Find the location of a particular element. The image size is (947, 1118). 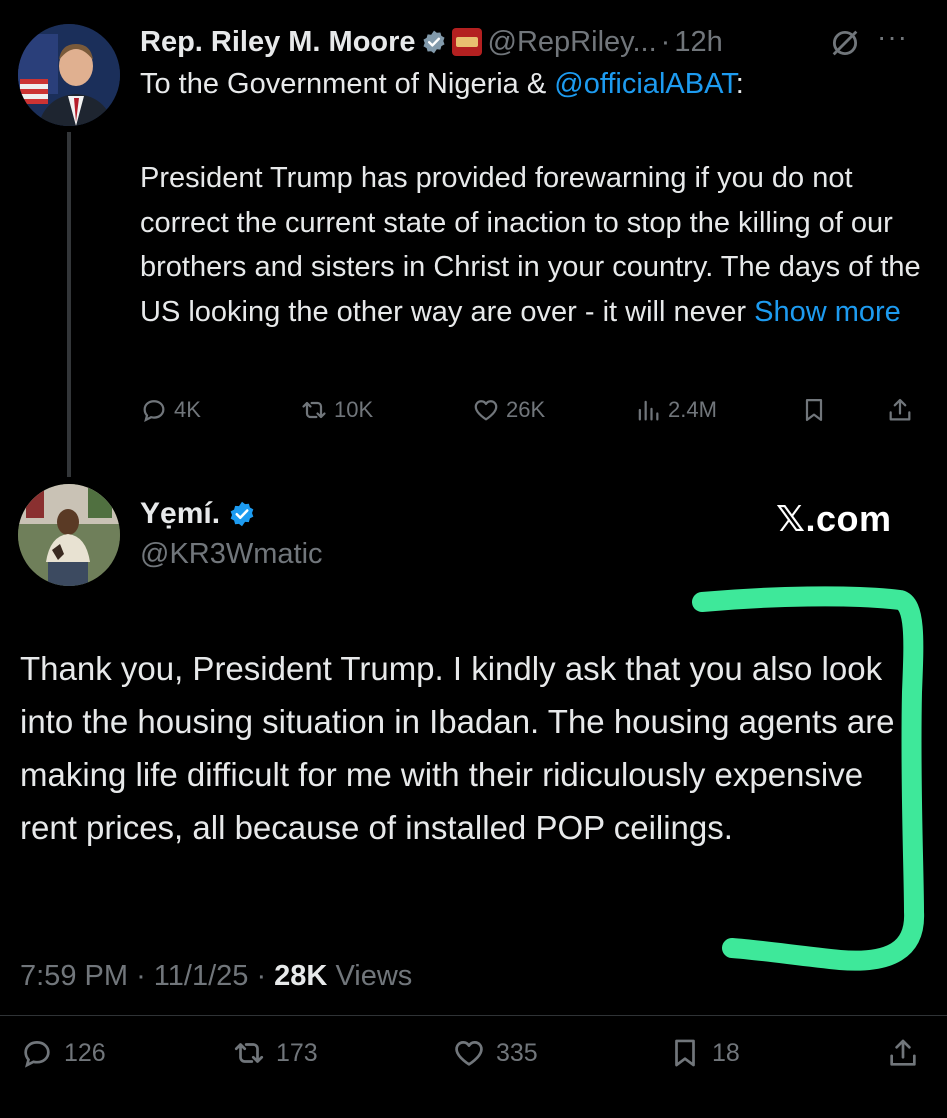

flag-icon is located at coordinates (466, 42).